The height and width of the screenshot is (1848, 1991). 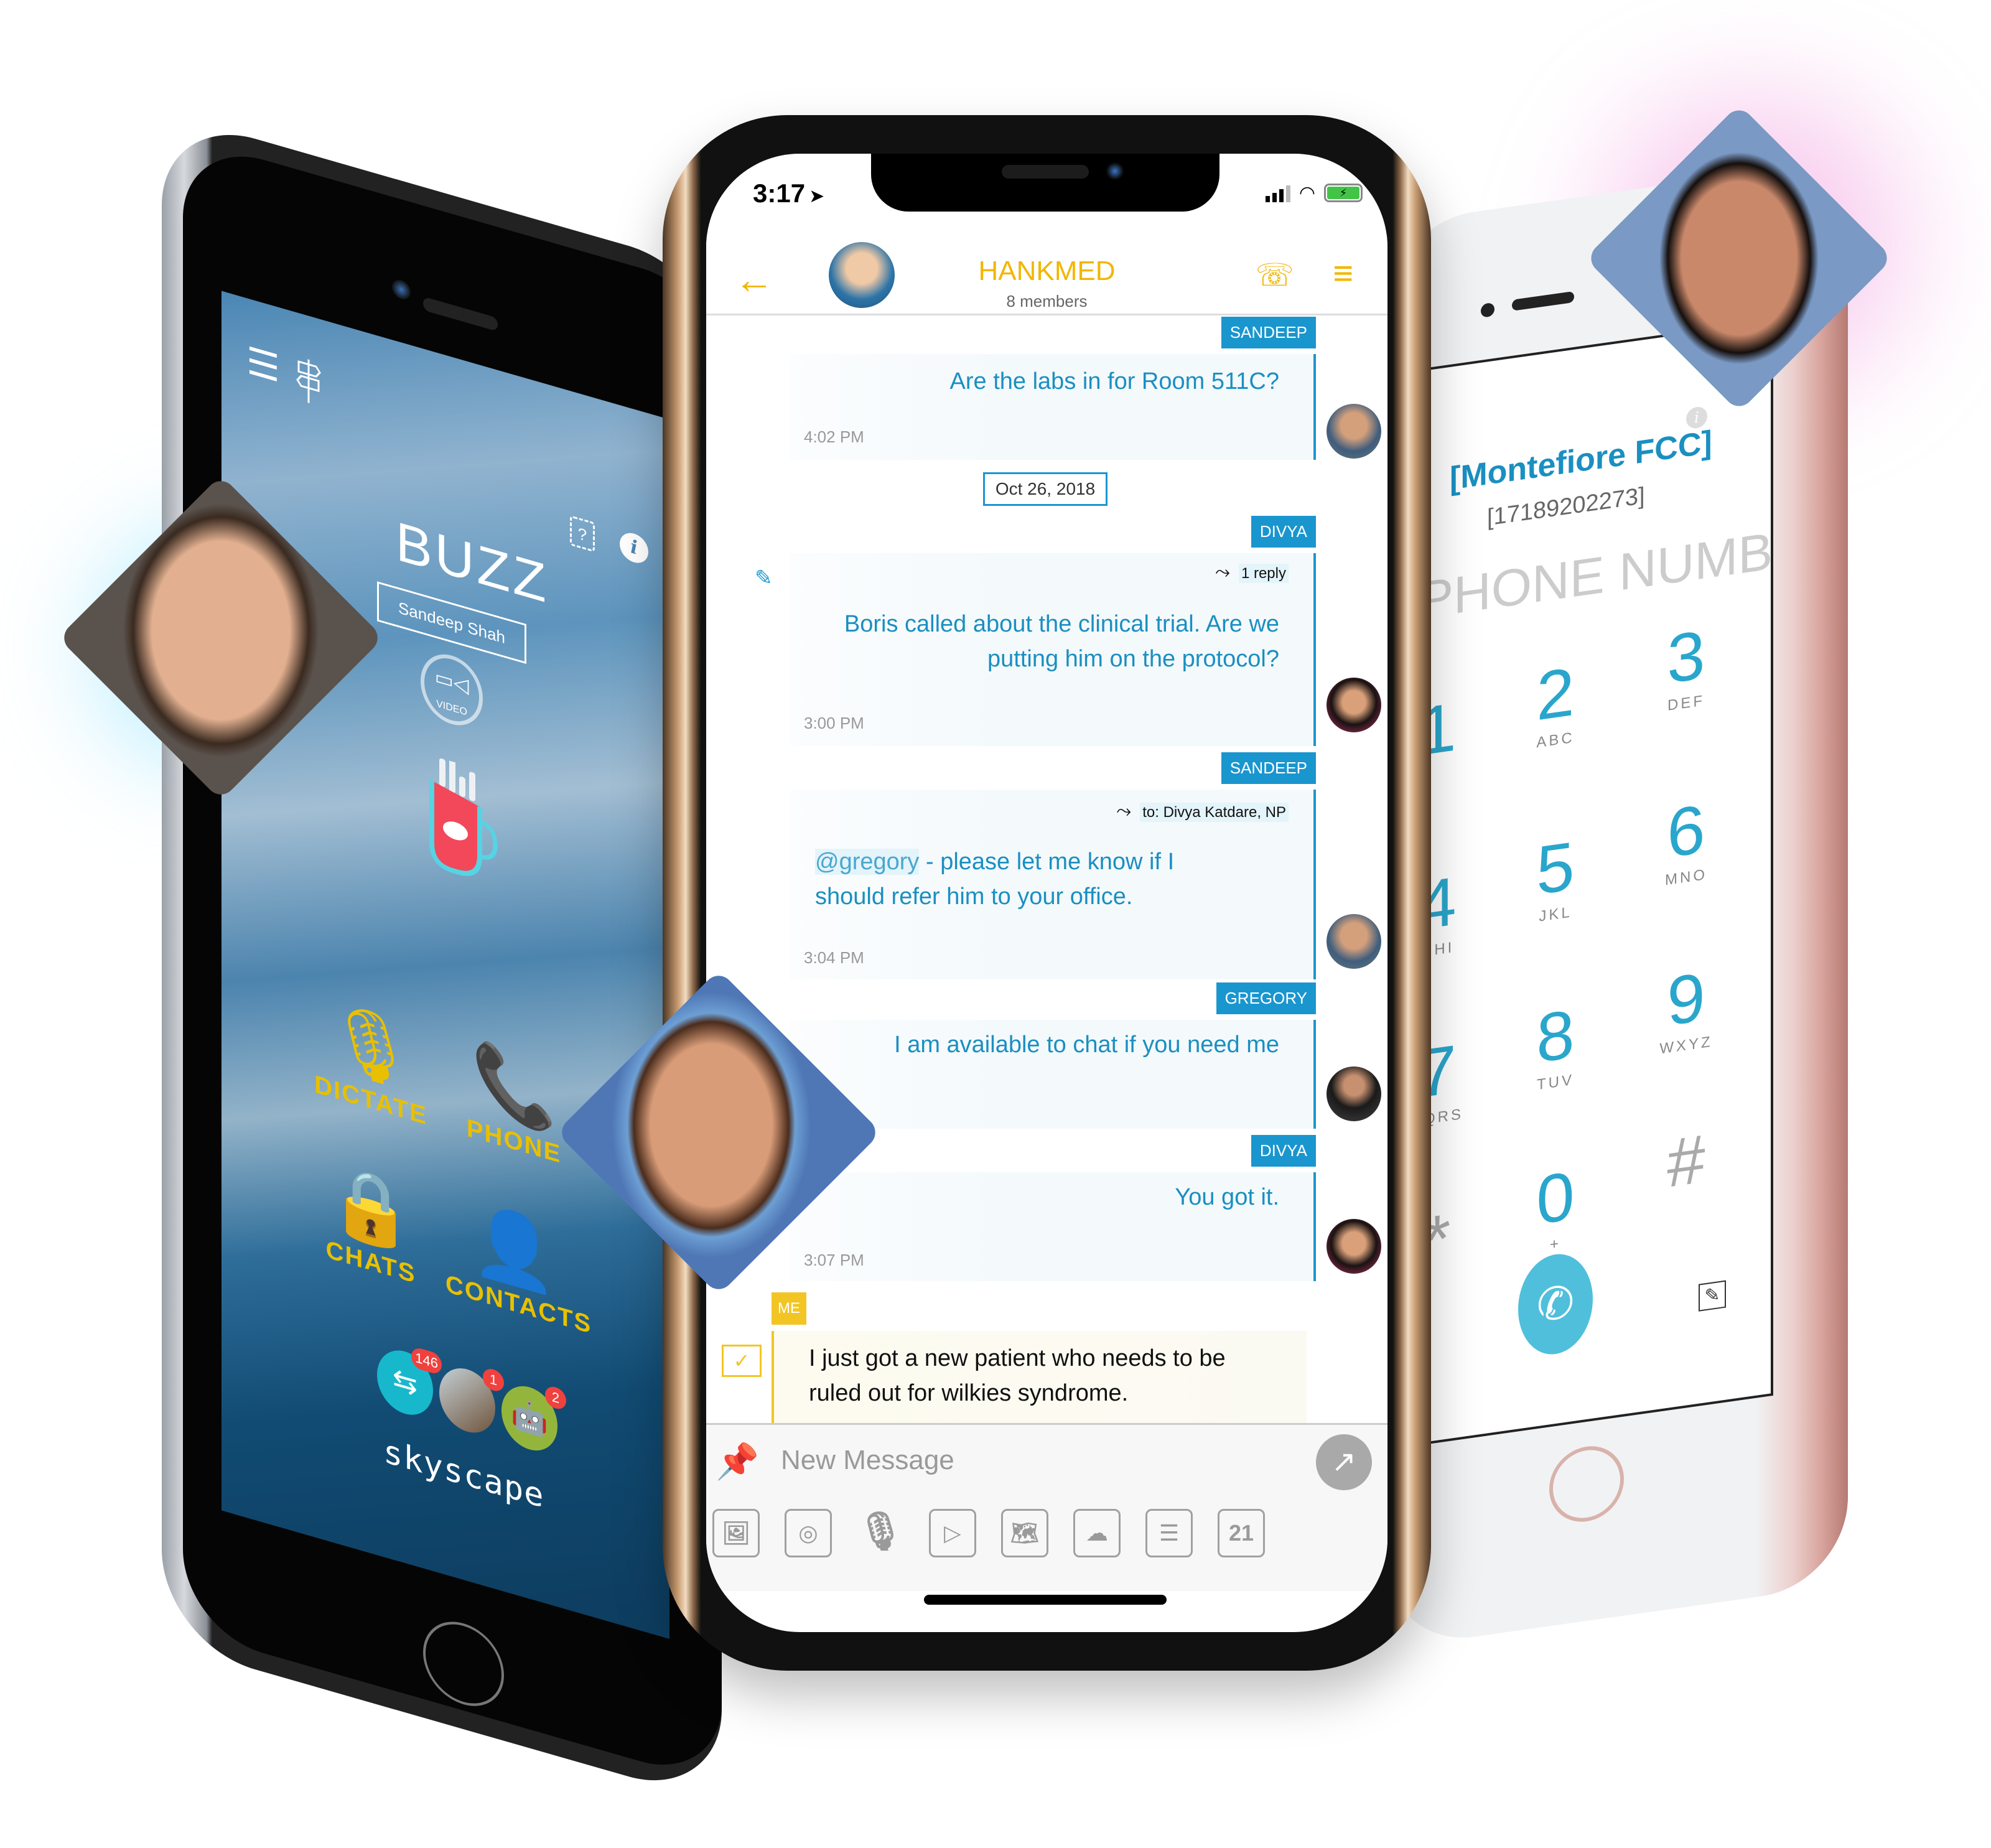 I want to click on key-7: 7 PQRS, so click(x=1456, y=1081).